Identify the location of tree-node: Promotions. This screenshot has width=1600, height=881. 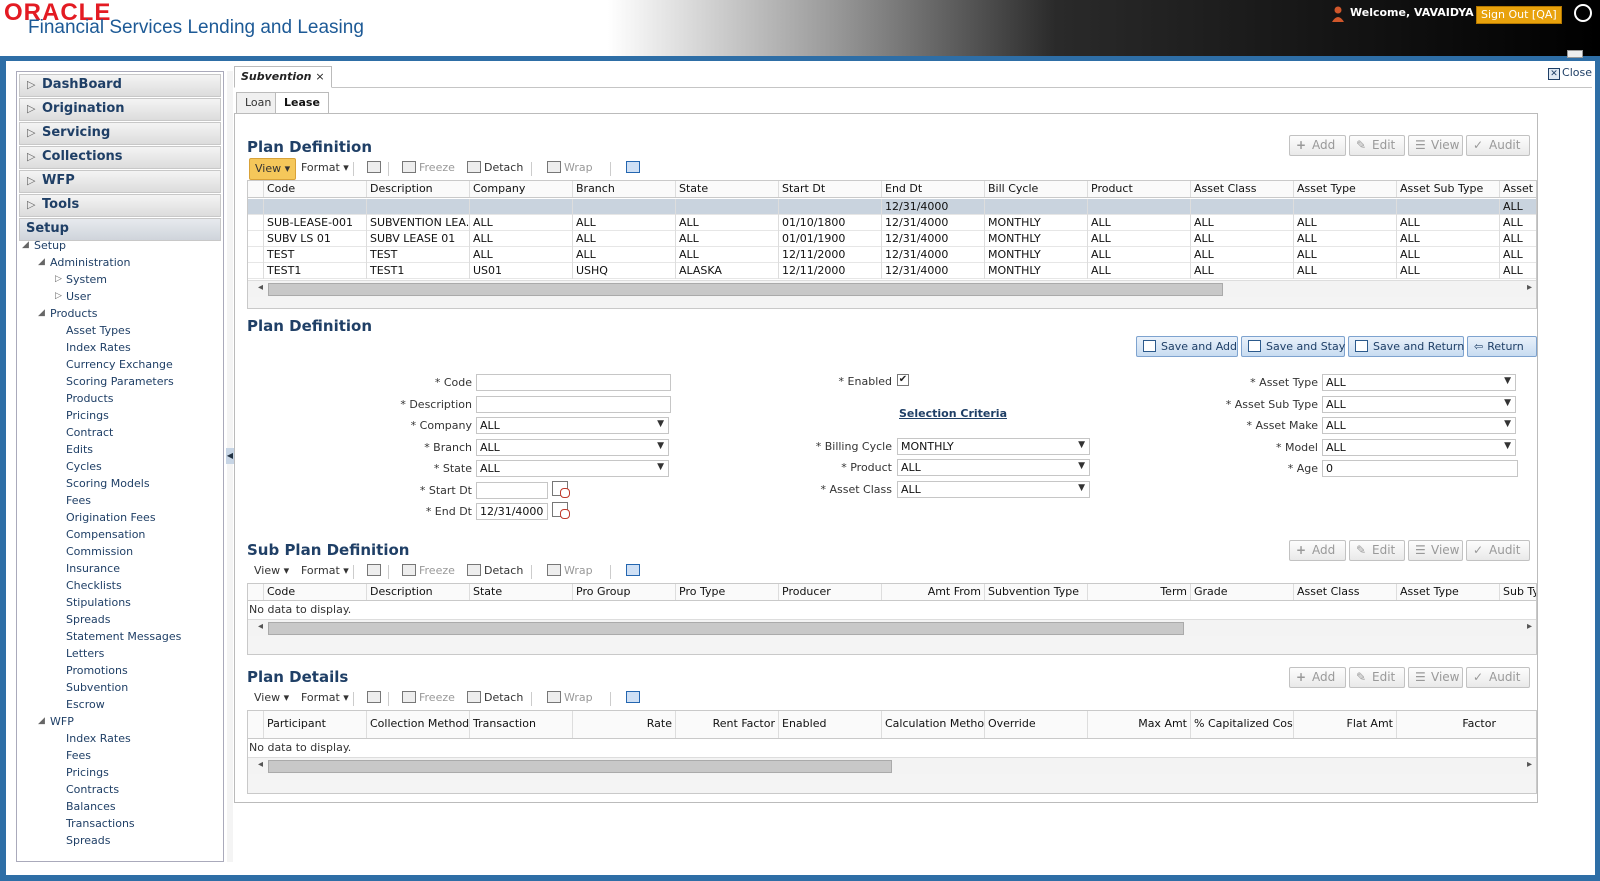
(120, 671).